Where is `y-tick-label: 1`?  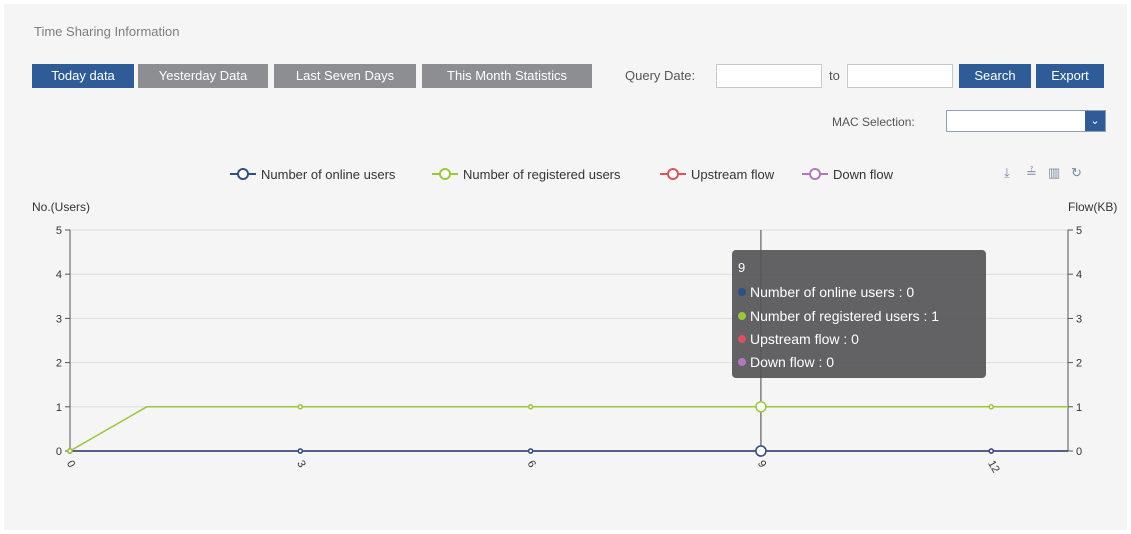 y-tick-label: 1 is located at coordinates (59, 408).